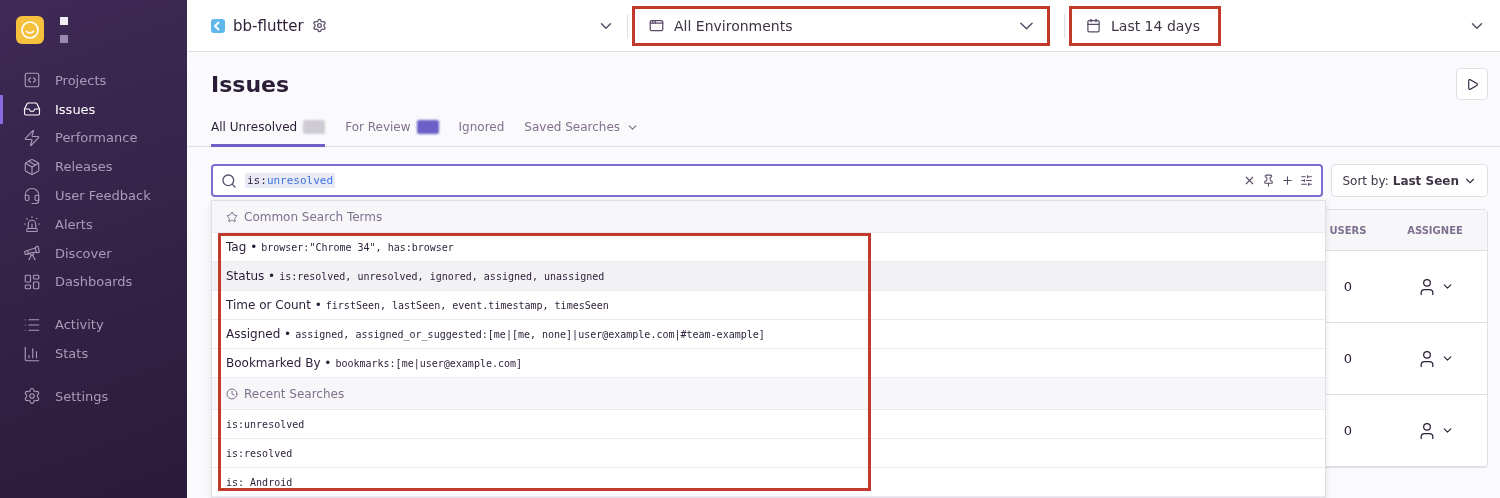  What do you see at coordinates (768, 334) in the screenshot?
I see `suggestion-item: Assigned • assigned, assigned_or_suggested:[me|[me, none]|user@example.com|#team-example]` at bounding box center [768, 334].